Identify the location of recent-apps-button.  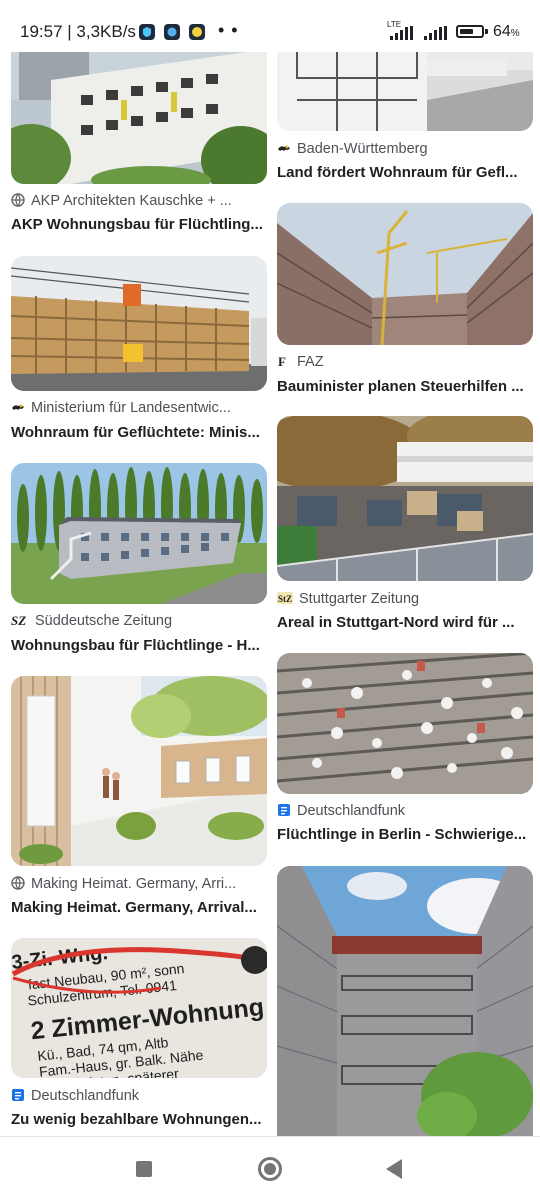
(144, 1169).